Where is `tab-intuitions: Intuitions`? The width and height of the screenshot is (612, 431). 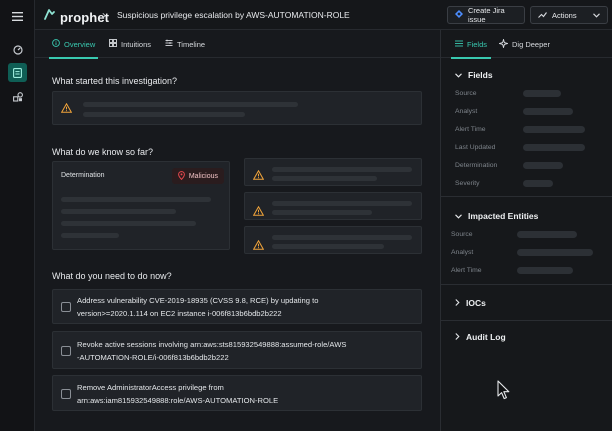
tab-intuitions: Intuitions is located at coordinates (130, 44).